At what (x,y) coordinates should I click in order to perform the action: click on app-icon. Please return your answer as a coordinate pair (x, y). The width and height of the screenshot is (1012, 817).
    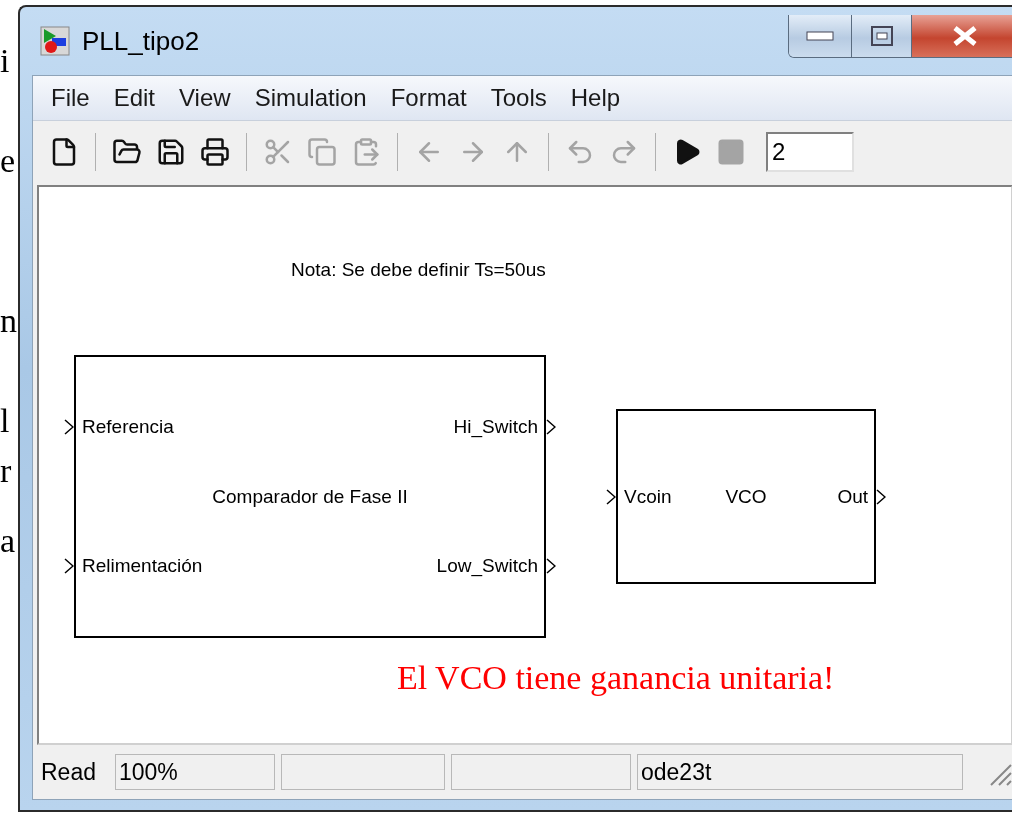
    Looking at the image, I should click on (55, 41).